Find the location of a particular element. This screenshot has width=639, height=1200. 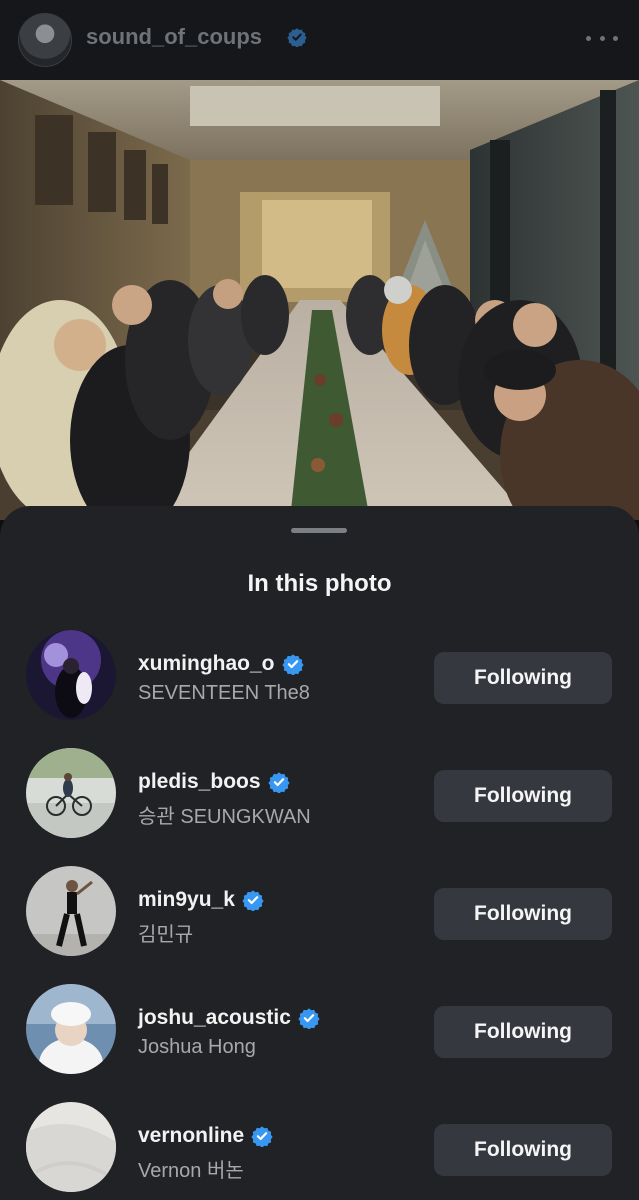

sheet-title: In this photo is located at coordinates (319, 583).